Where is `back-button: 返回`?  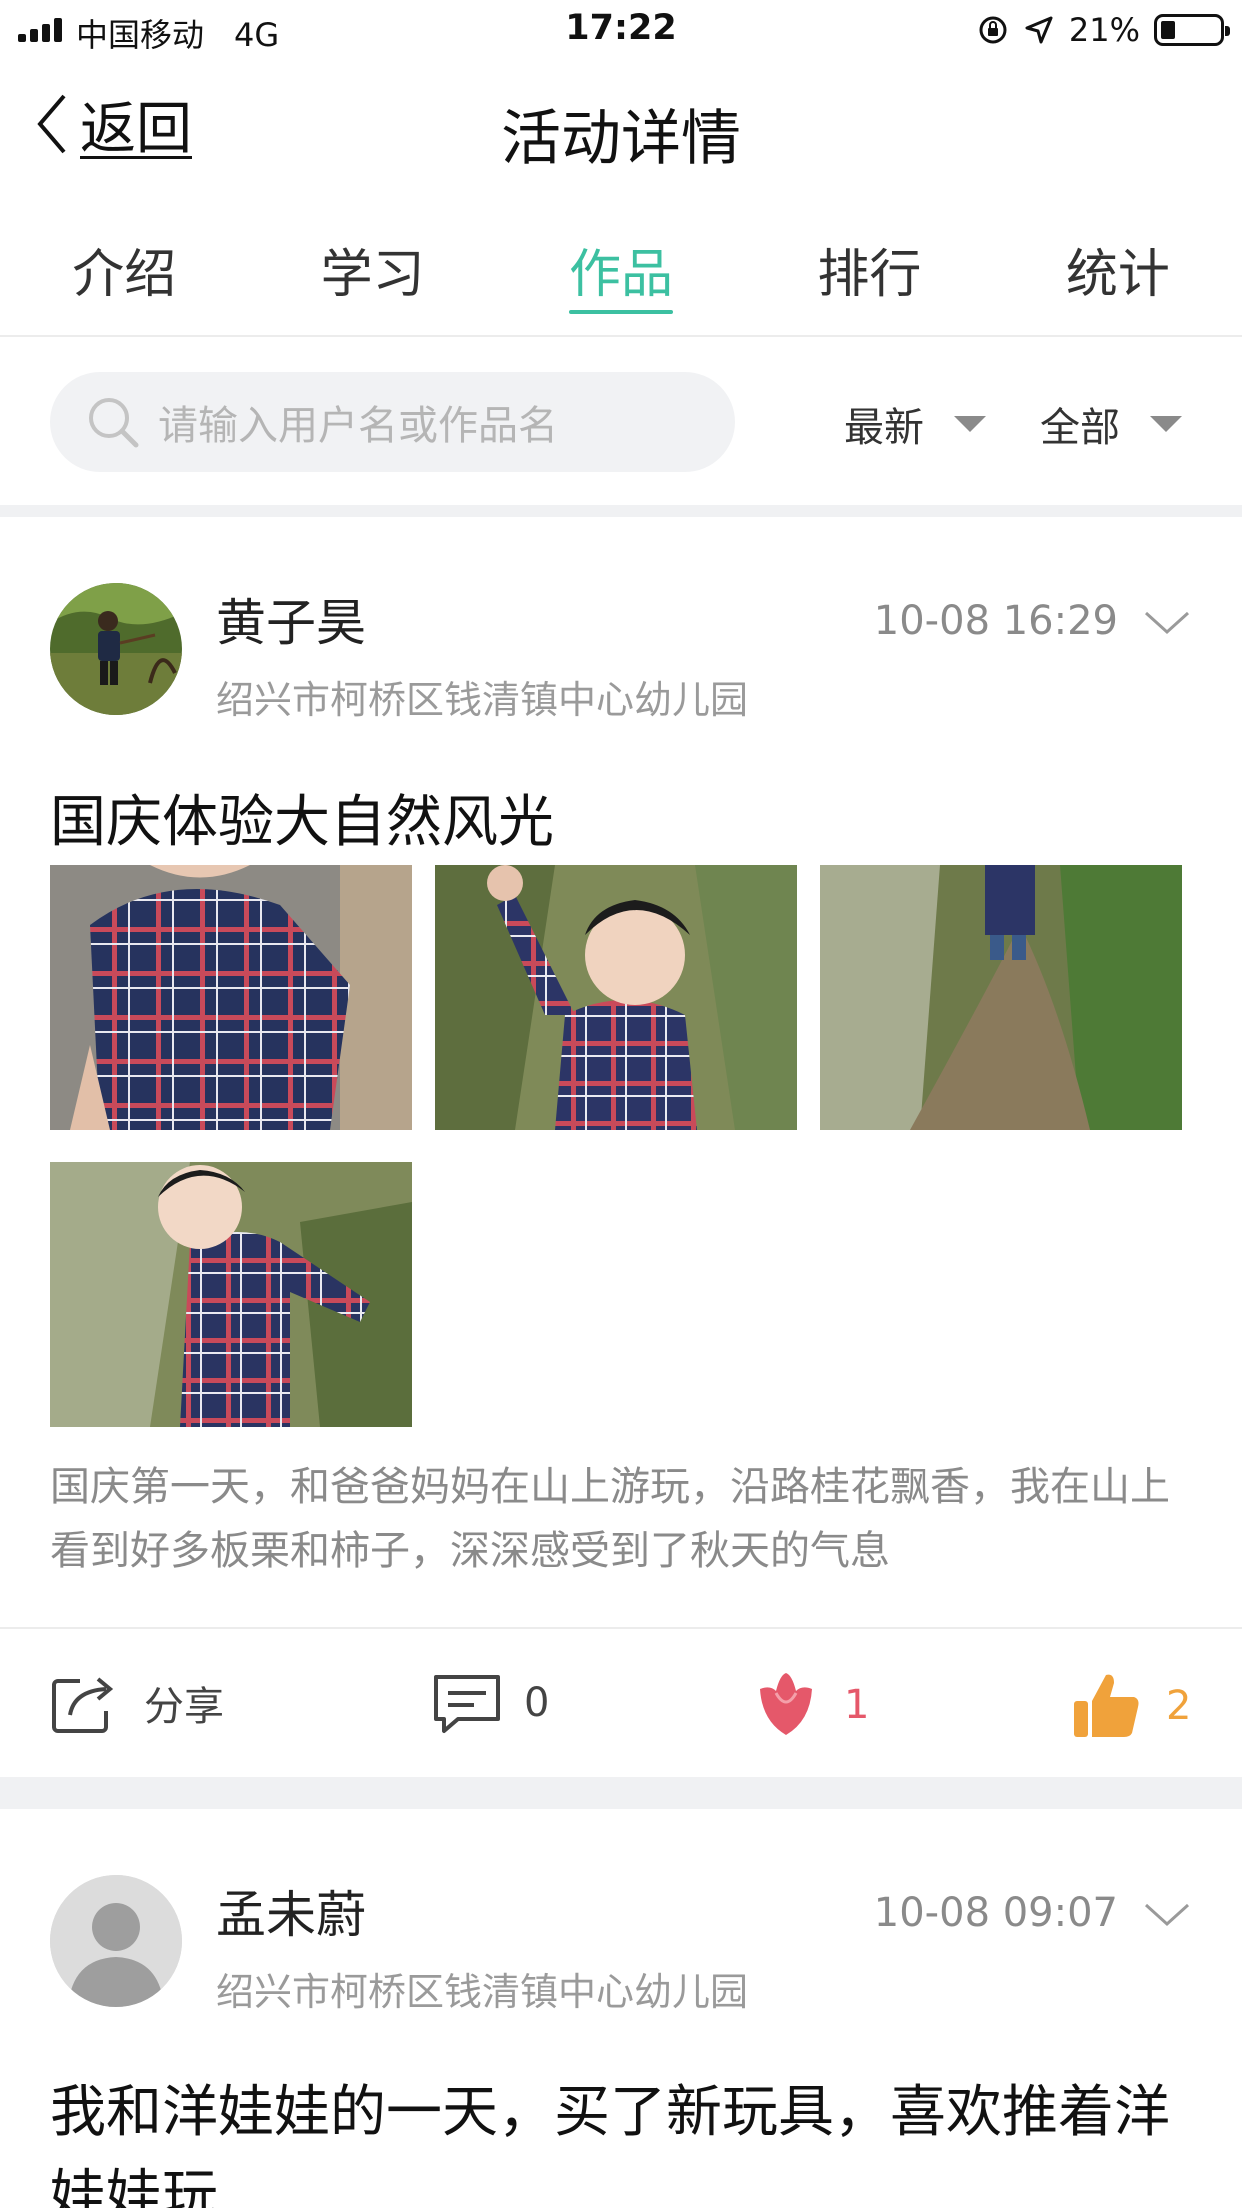 back-button: 返回 is located at coordinates (113, 125).